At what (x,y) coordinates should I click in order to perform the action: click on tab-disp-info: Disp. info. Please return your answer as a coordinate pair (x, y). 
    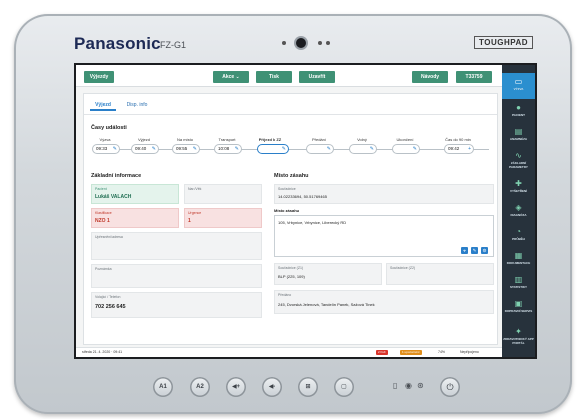
    Looking at the image, I should click on (137, 105).